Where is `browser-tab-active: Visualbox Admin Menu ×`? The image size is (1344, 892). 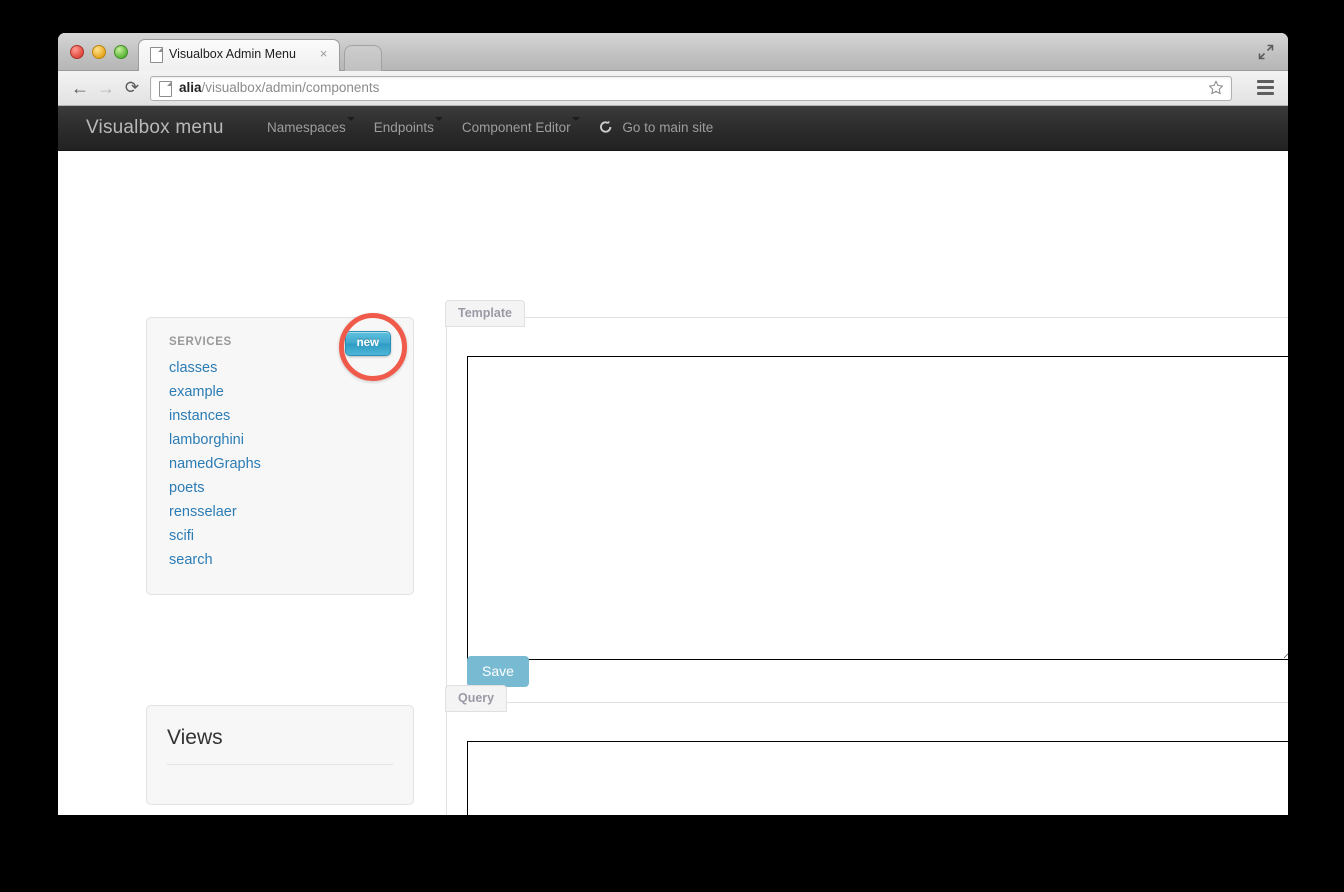 browser-tab-active: Visualbox Admin Menu × is located at coordinates (239, 55).